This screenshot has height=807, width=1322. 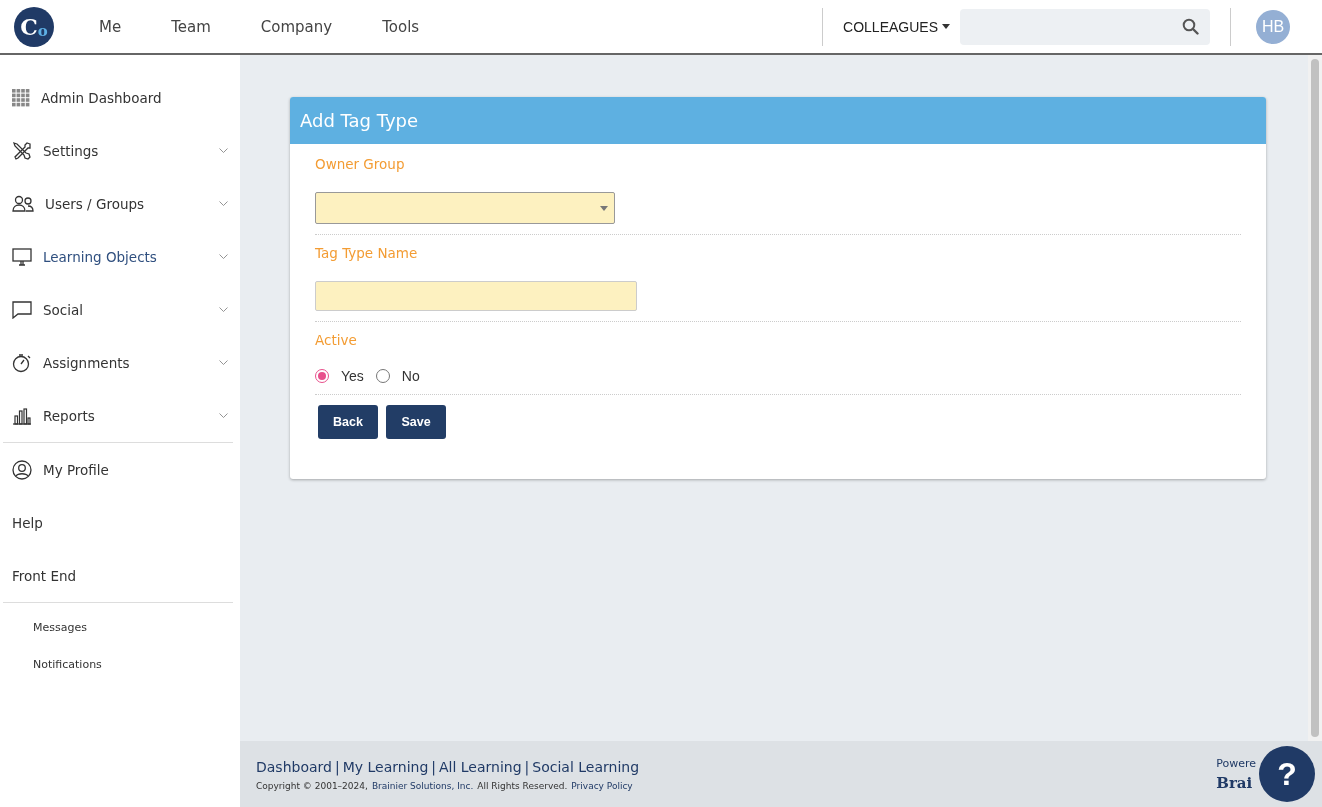 I want to click on sidebar-item: Notifications, so click(x=118, y=664).